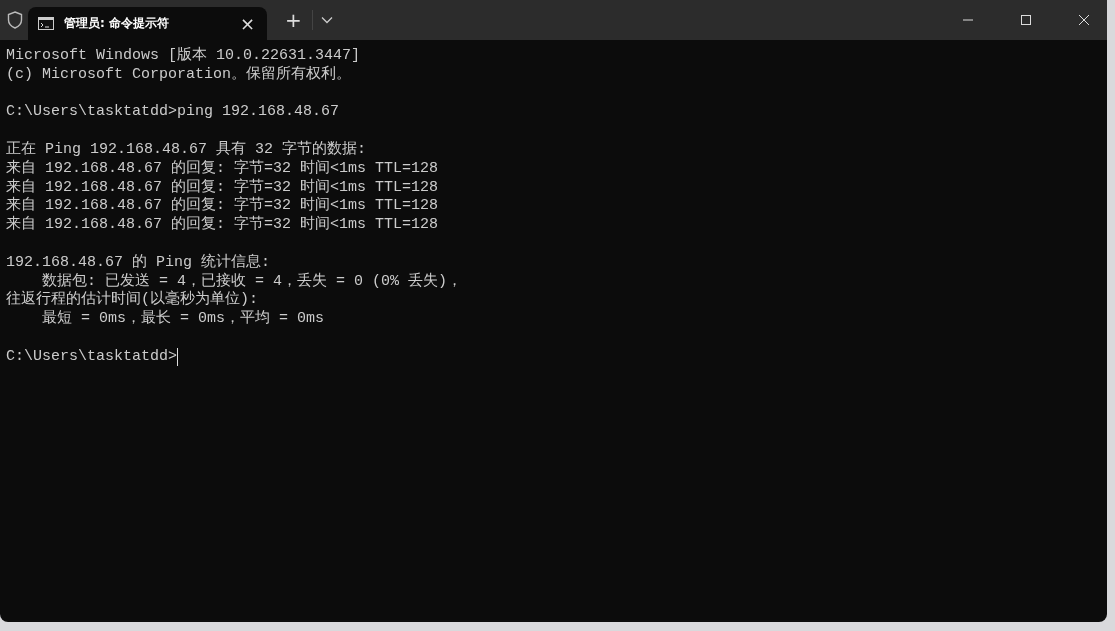 The image size is (1115, 631). Describe the element at coordinates (183, 319) in the screenshot. I see `terminal-line: 最短 = 0ms，最长 = 0ms，平均 = 0ms` at that location.